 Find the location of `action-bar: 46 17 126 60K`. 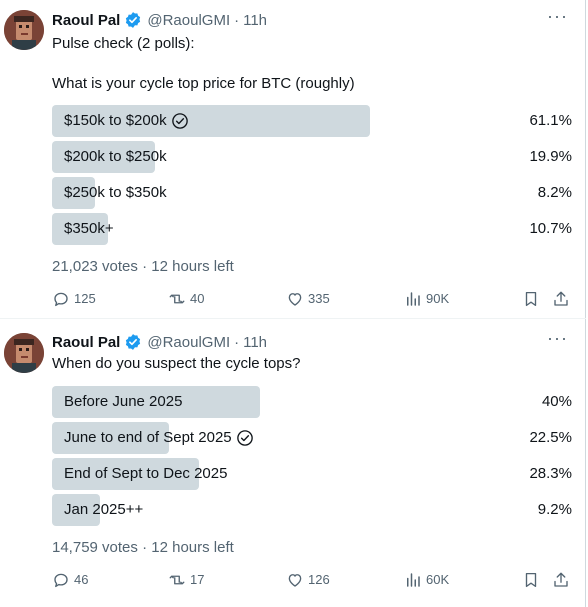

action-bar: 46 17 126 60K is located at coordinates (311, 581).